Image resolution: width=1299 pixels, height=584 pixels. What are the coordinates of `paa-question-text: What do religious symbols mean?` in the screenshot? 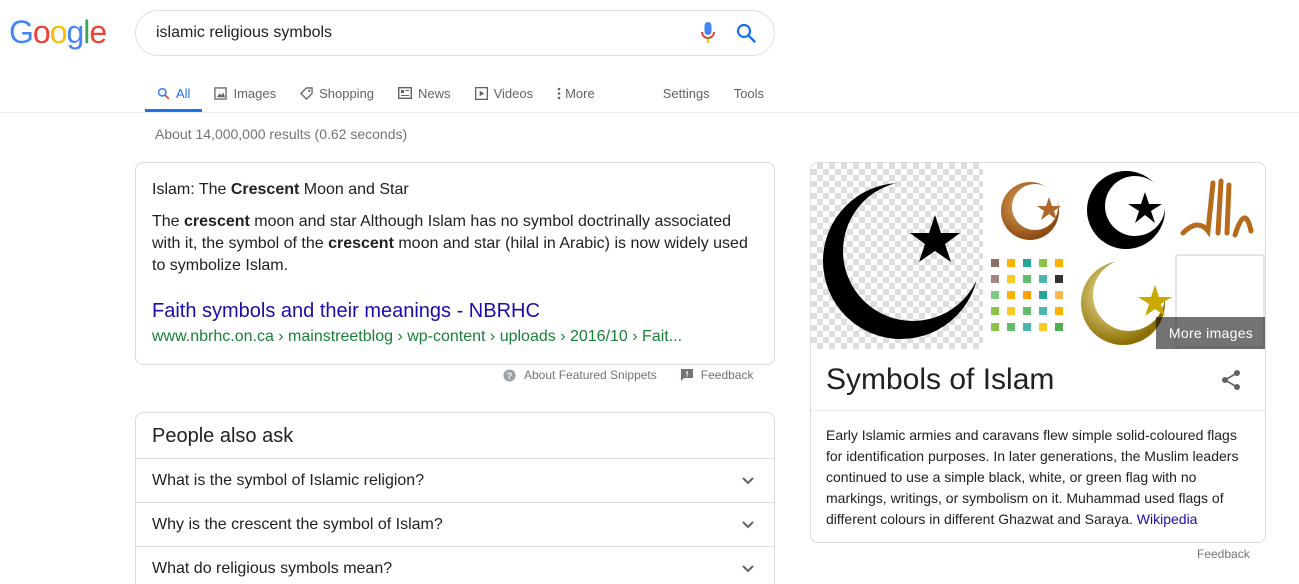 It's located at (272, 568).